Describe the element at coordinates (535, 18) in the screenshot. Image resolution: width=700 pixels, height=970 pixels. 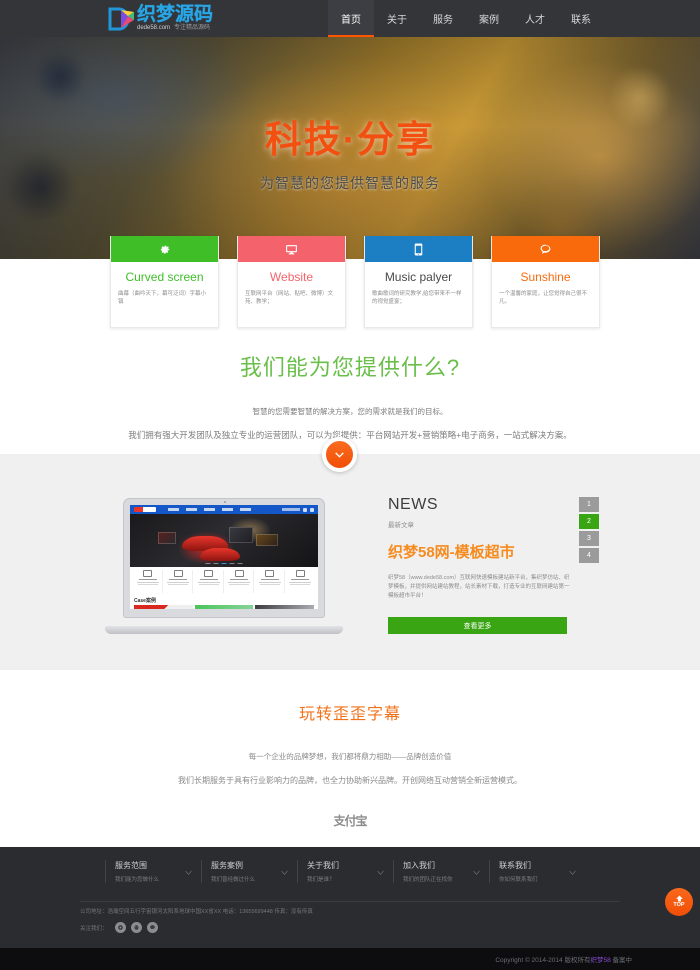
I see `nav-item-talent: 人才` at that location.